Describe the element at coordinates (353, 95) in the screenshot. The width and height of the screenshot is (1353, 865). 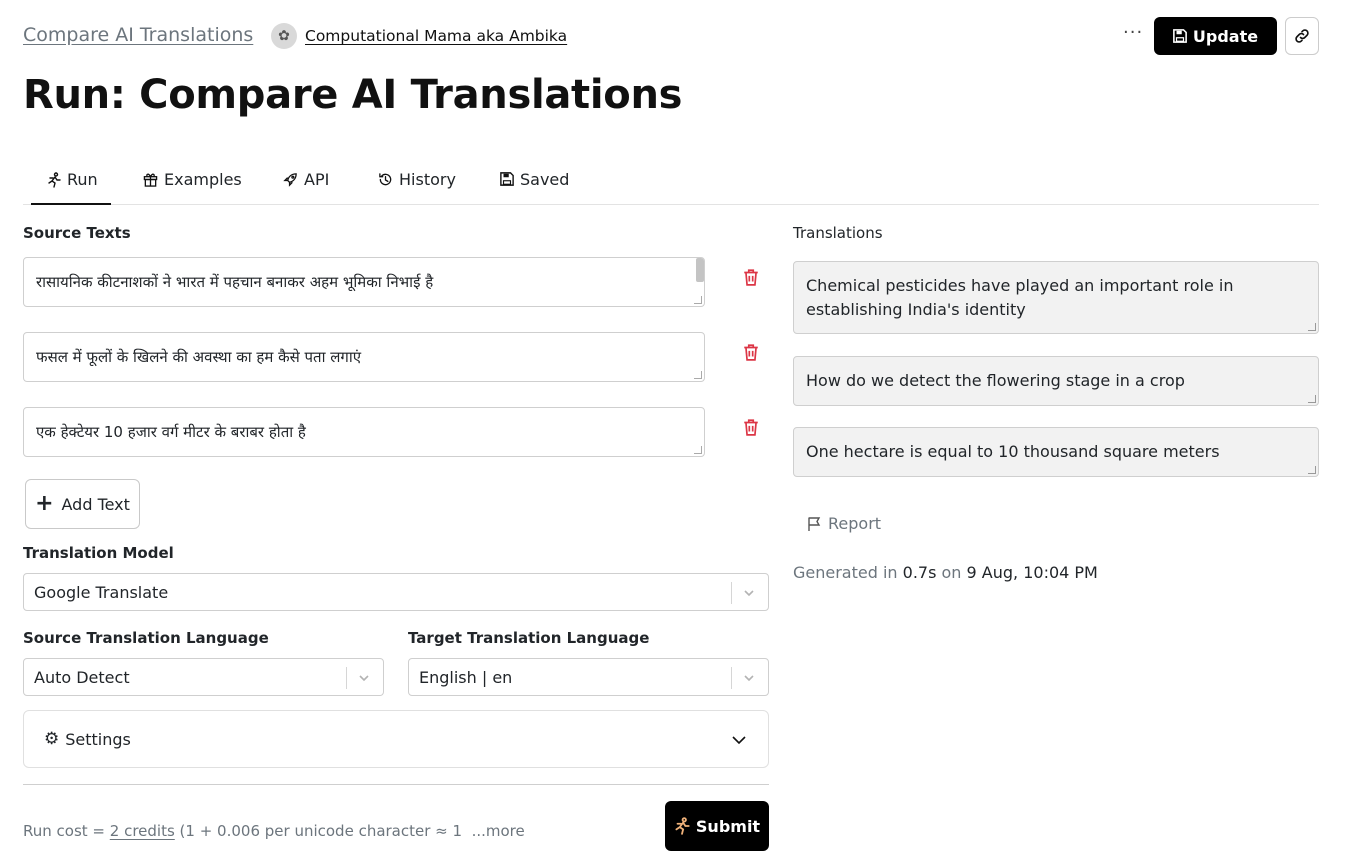
I see `page-title: Run: Compare AI Translations` at that location.